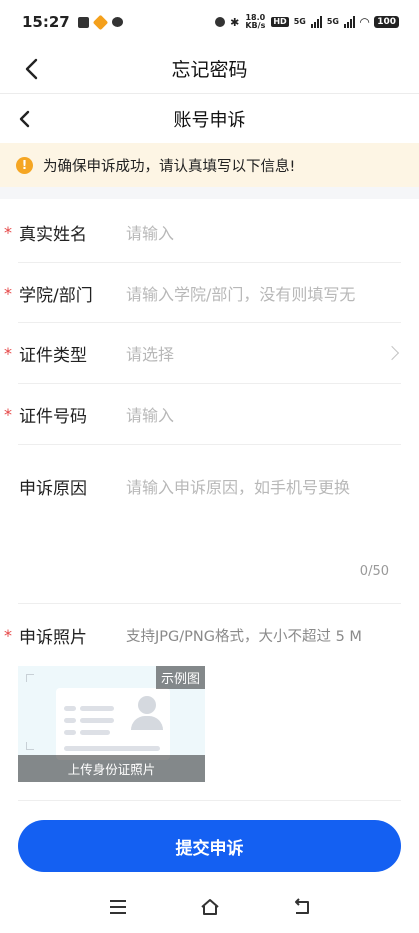 This screenshot has height=933, width=419. I want to click on field-label: 真实姓名, so click(53, 234).